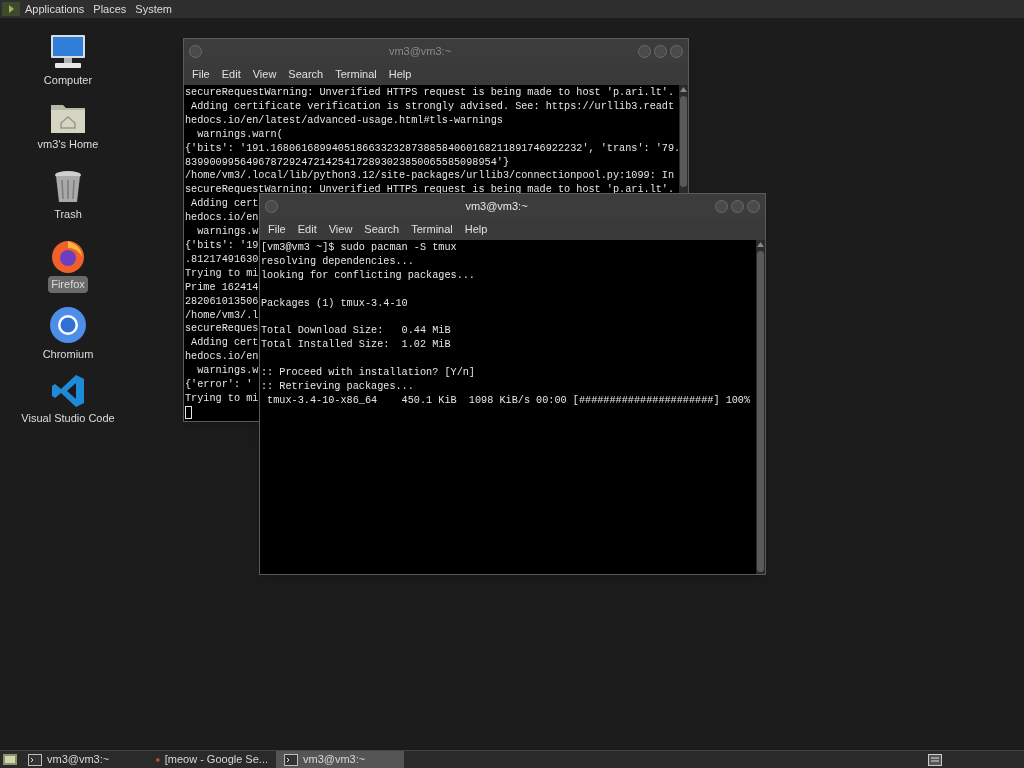  I want to click on terminal-line: warnings.warn(, so click(239, 134).